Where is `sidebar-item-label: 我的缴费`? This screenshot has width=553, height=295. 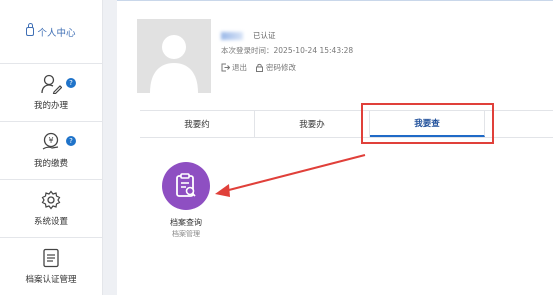 sidebar-item-label: 我的缴费 is located at coordinates (50, 164).